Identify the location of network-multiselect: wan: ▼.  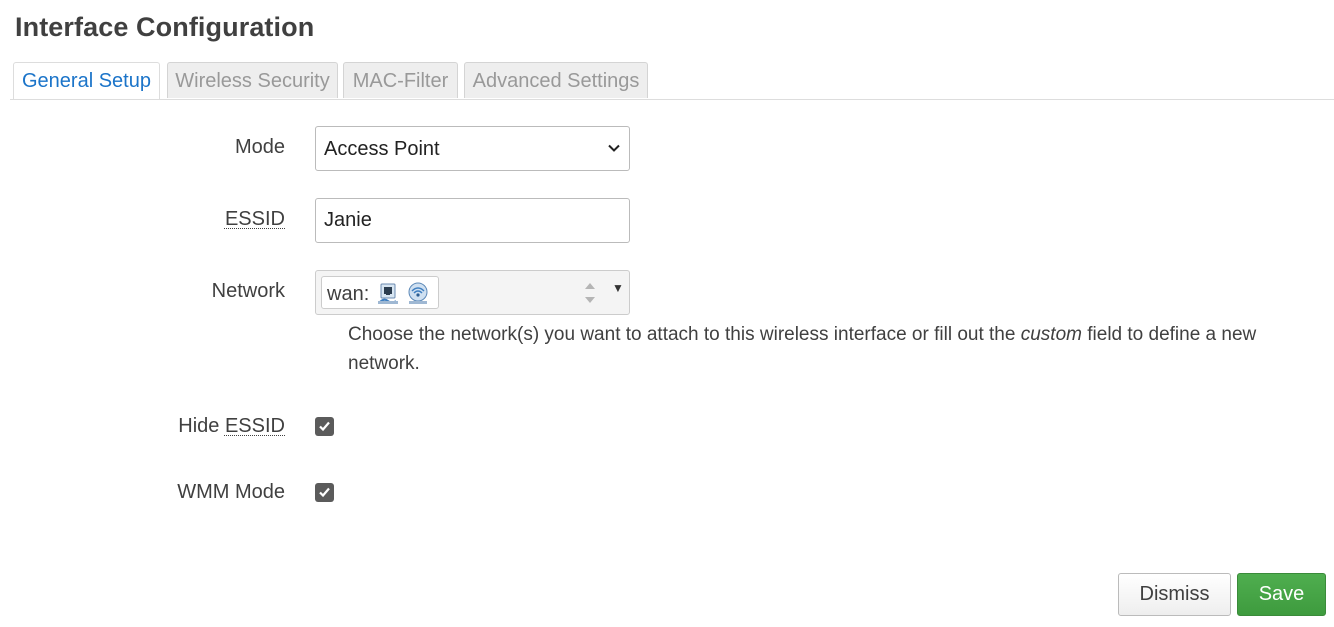
(472, 292).